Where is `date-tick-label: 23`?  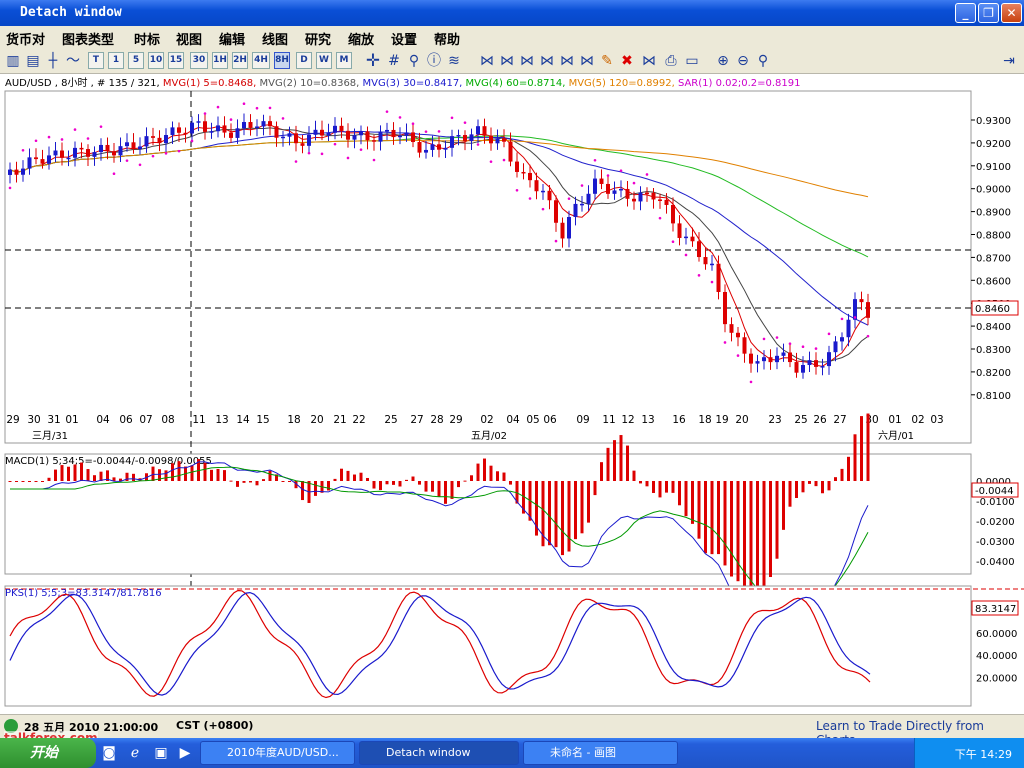 date-tick-label: 23 is located at coordinates (774, 420).